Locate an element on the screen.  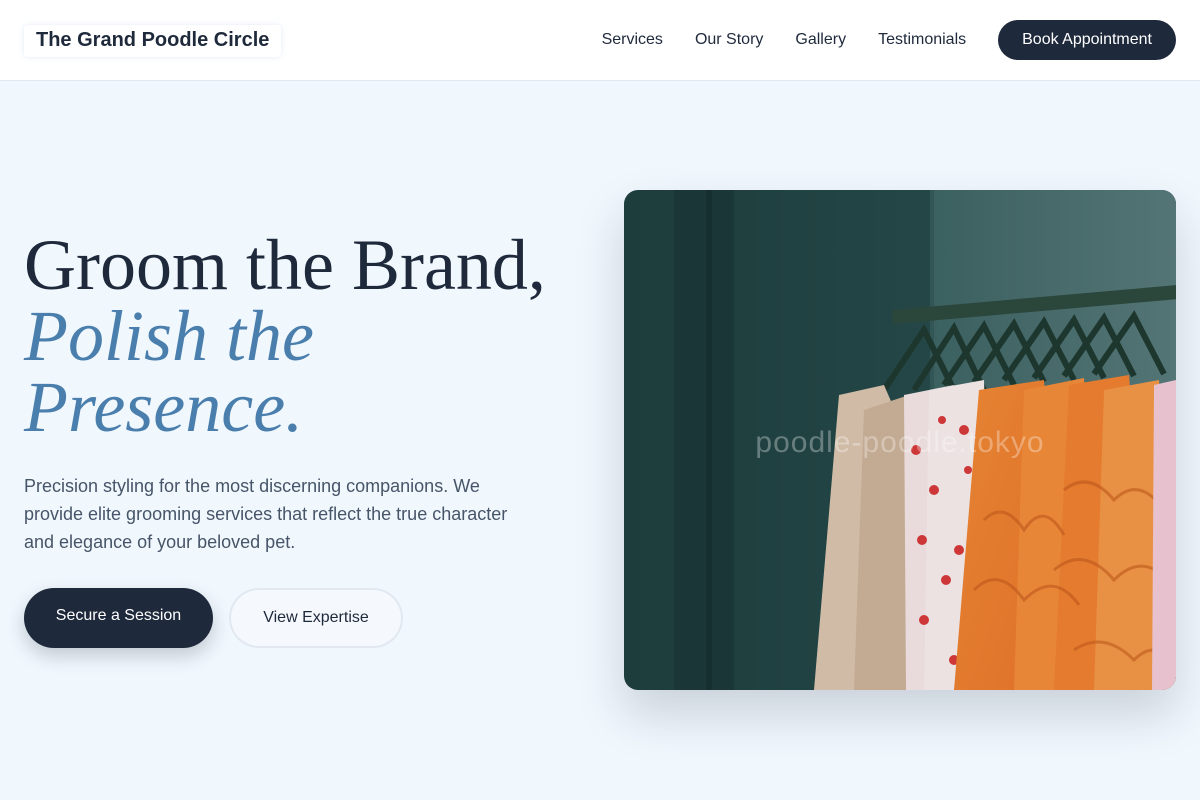
nav-link-testimonials: Testimonials is located at coordinates (922, 40).